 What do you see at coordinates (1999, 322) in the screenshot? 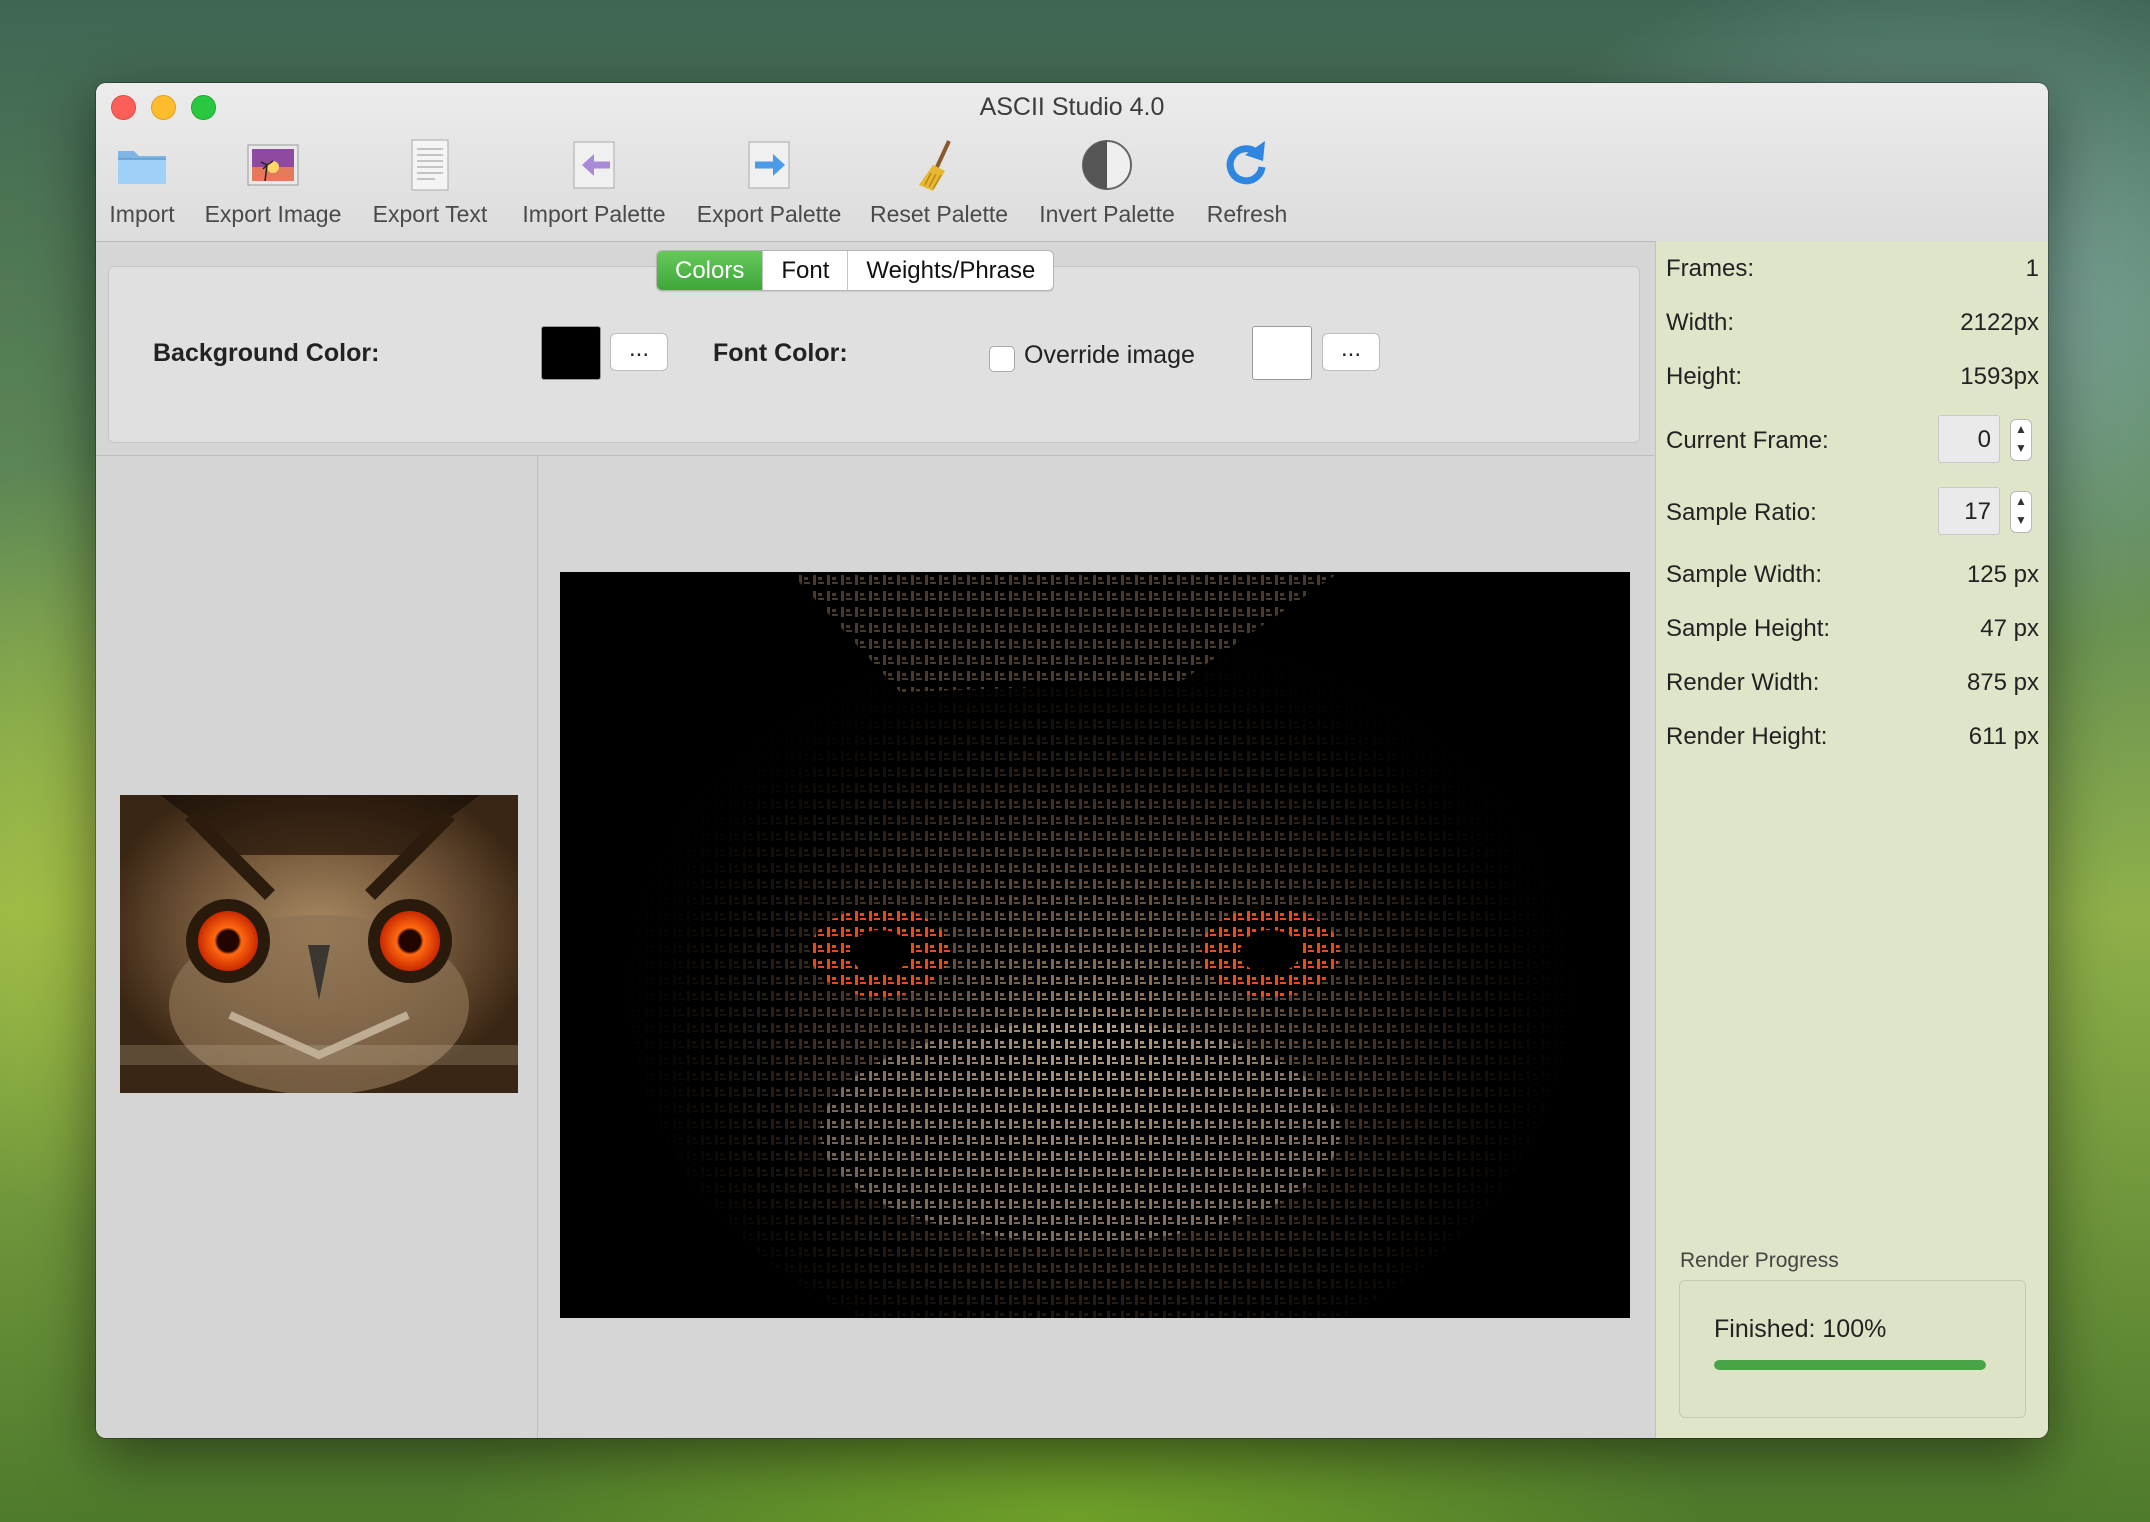
I see `width-value: 2122px` at bounding box center [1999, 322].